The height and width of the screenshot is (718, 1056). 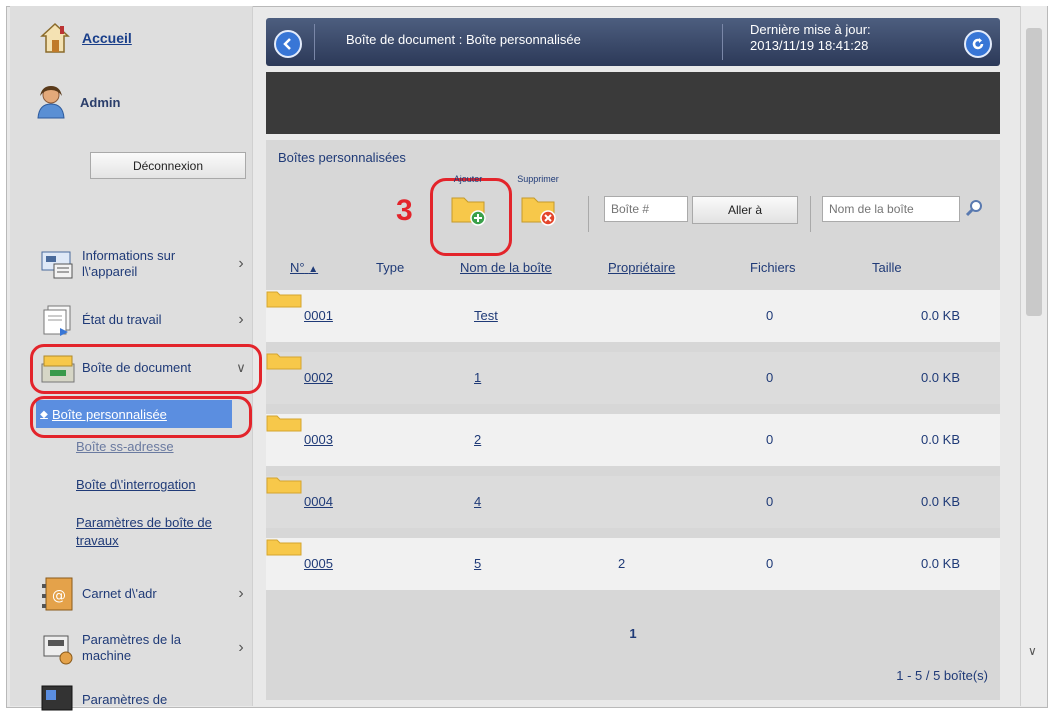 What do you see at coordinates (122, 319) in the screenshot?
I see `sidebar-item-label: État du travail` at bounding box center [122, 319].